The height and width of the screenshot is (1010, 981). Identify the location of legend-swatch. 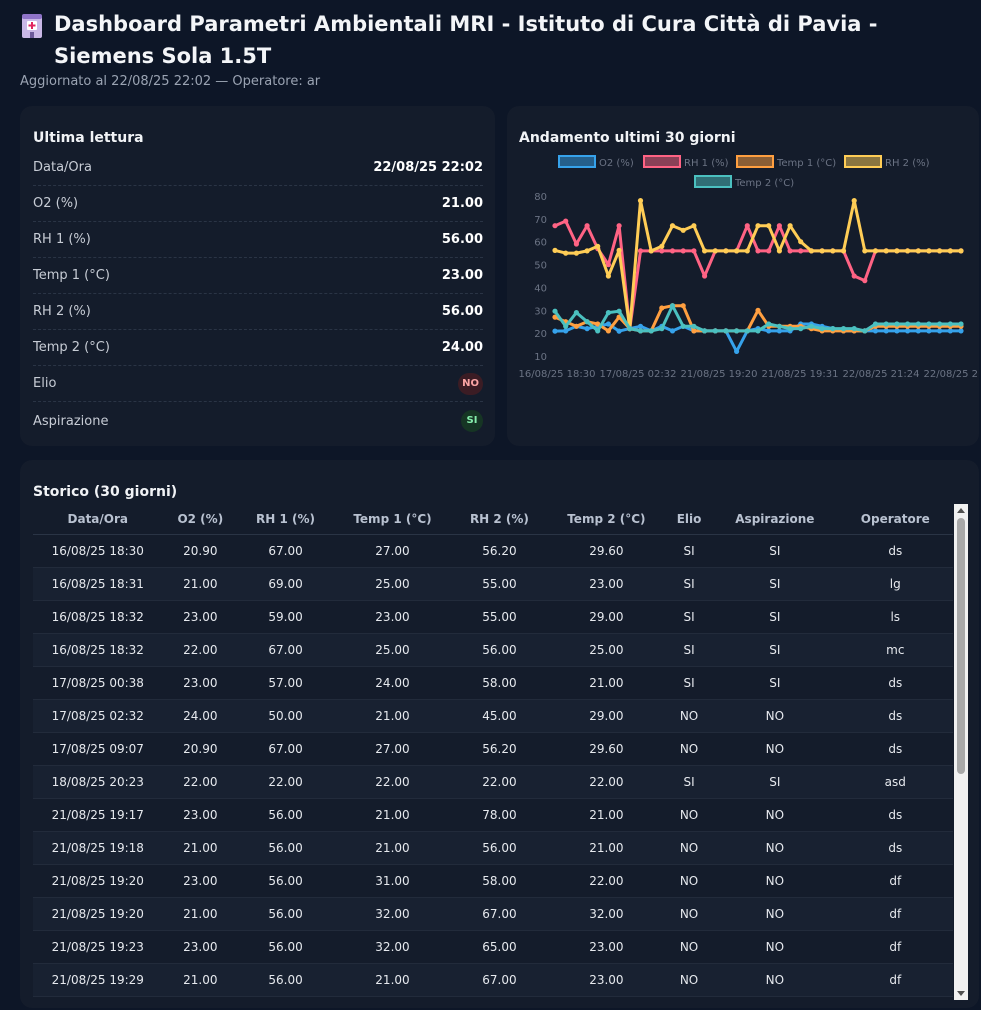
(662, 161).